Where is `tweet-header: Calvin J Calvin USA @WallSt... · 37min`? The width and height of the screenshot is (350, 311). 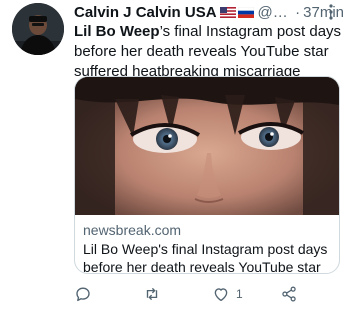 tweet-header: Calvin J Calvin USA @WallSt... · 37min is located at coordinates (209, 12).